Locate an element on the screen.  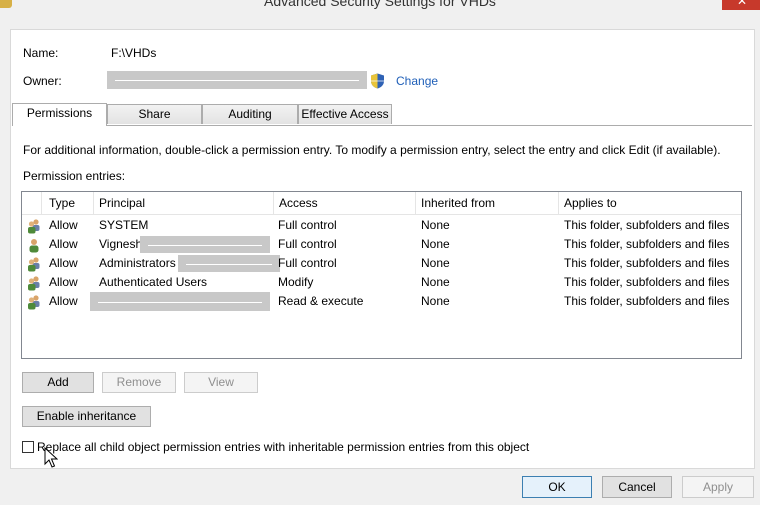
tab-effective-access: Effective Access is located at coordinates (345, 114).